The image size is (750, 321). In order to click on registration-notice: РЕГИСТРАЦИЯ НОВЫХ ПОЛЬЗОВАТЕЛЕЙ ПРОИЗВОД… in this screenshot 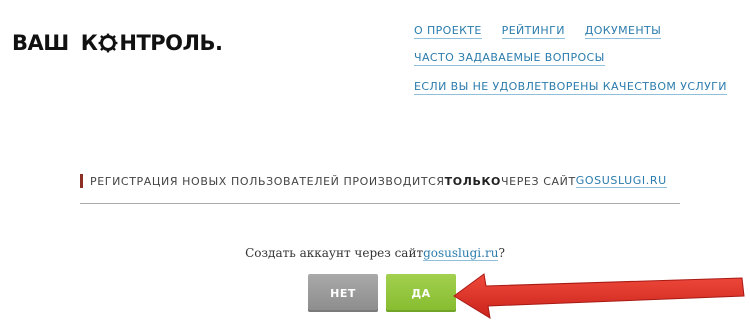, I will do `click(373, 181)`.